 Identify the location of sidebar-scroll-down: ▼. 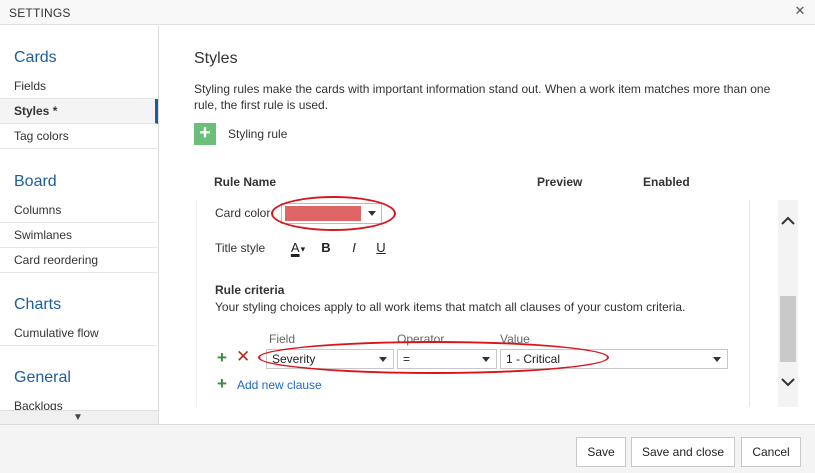
(79, 417).